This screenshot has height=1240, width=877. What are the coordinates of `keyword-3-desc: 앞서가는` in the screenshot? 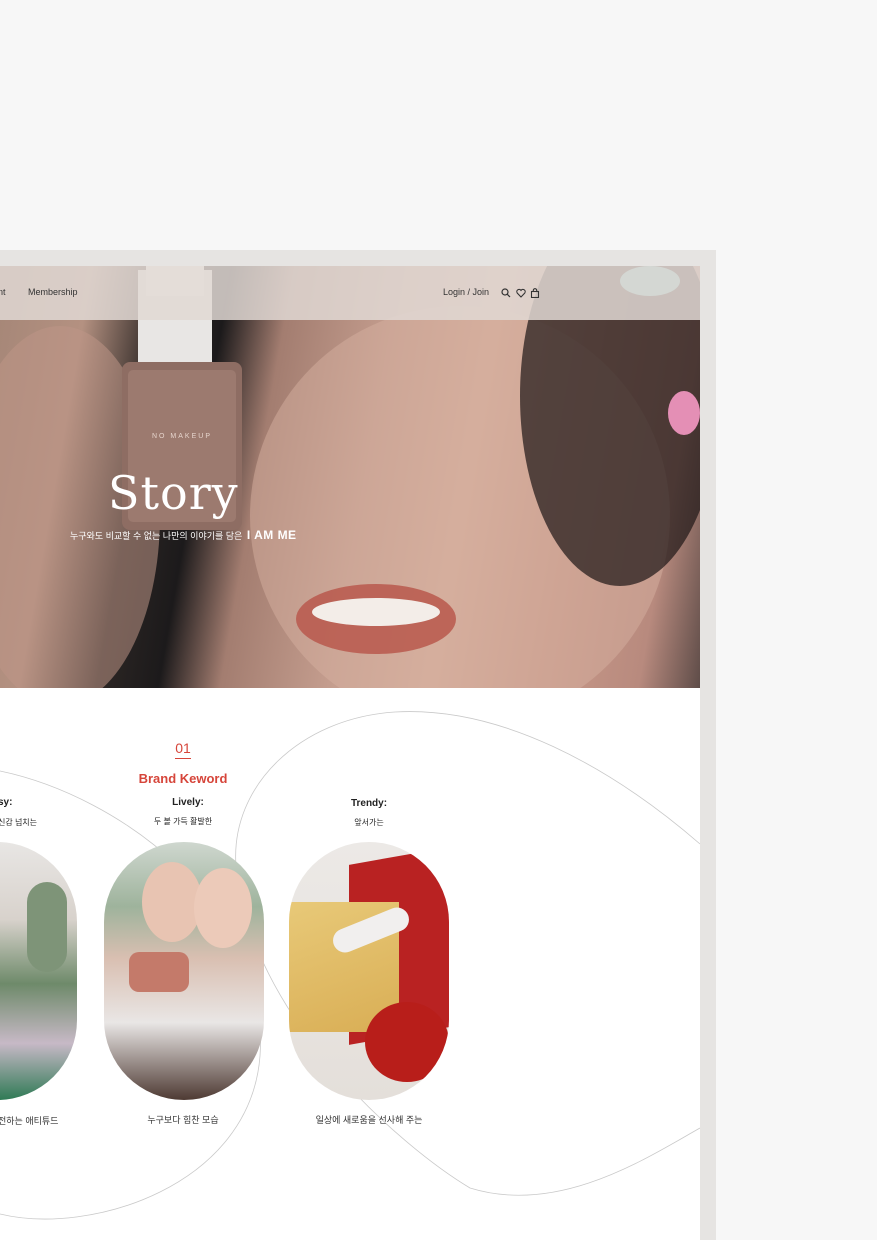 It's located at (369, 822).